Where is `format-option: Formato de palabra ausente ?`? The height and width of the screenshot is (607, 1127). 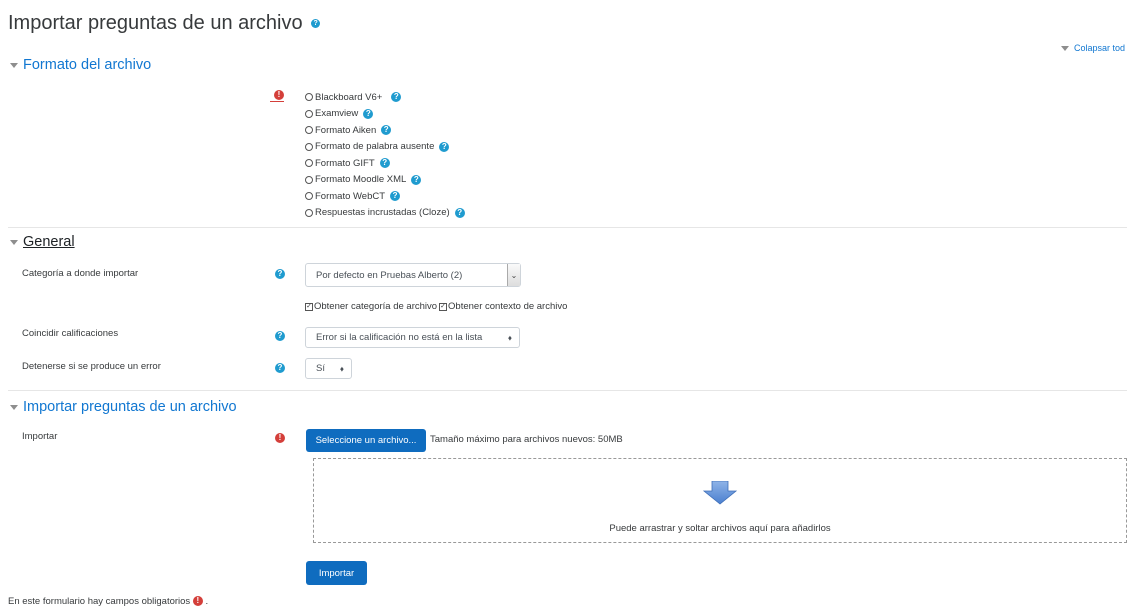
format-option: Formato de palabra ausente ? is located at coordinates (385, 147).